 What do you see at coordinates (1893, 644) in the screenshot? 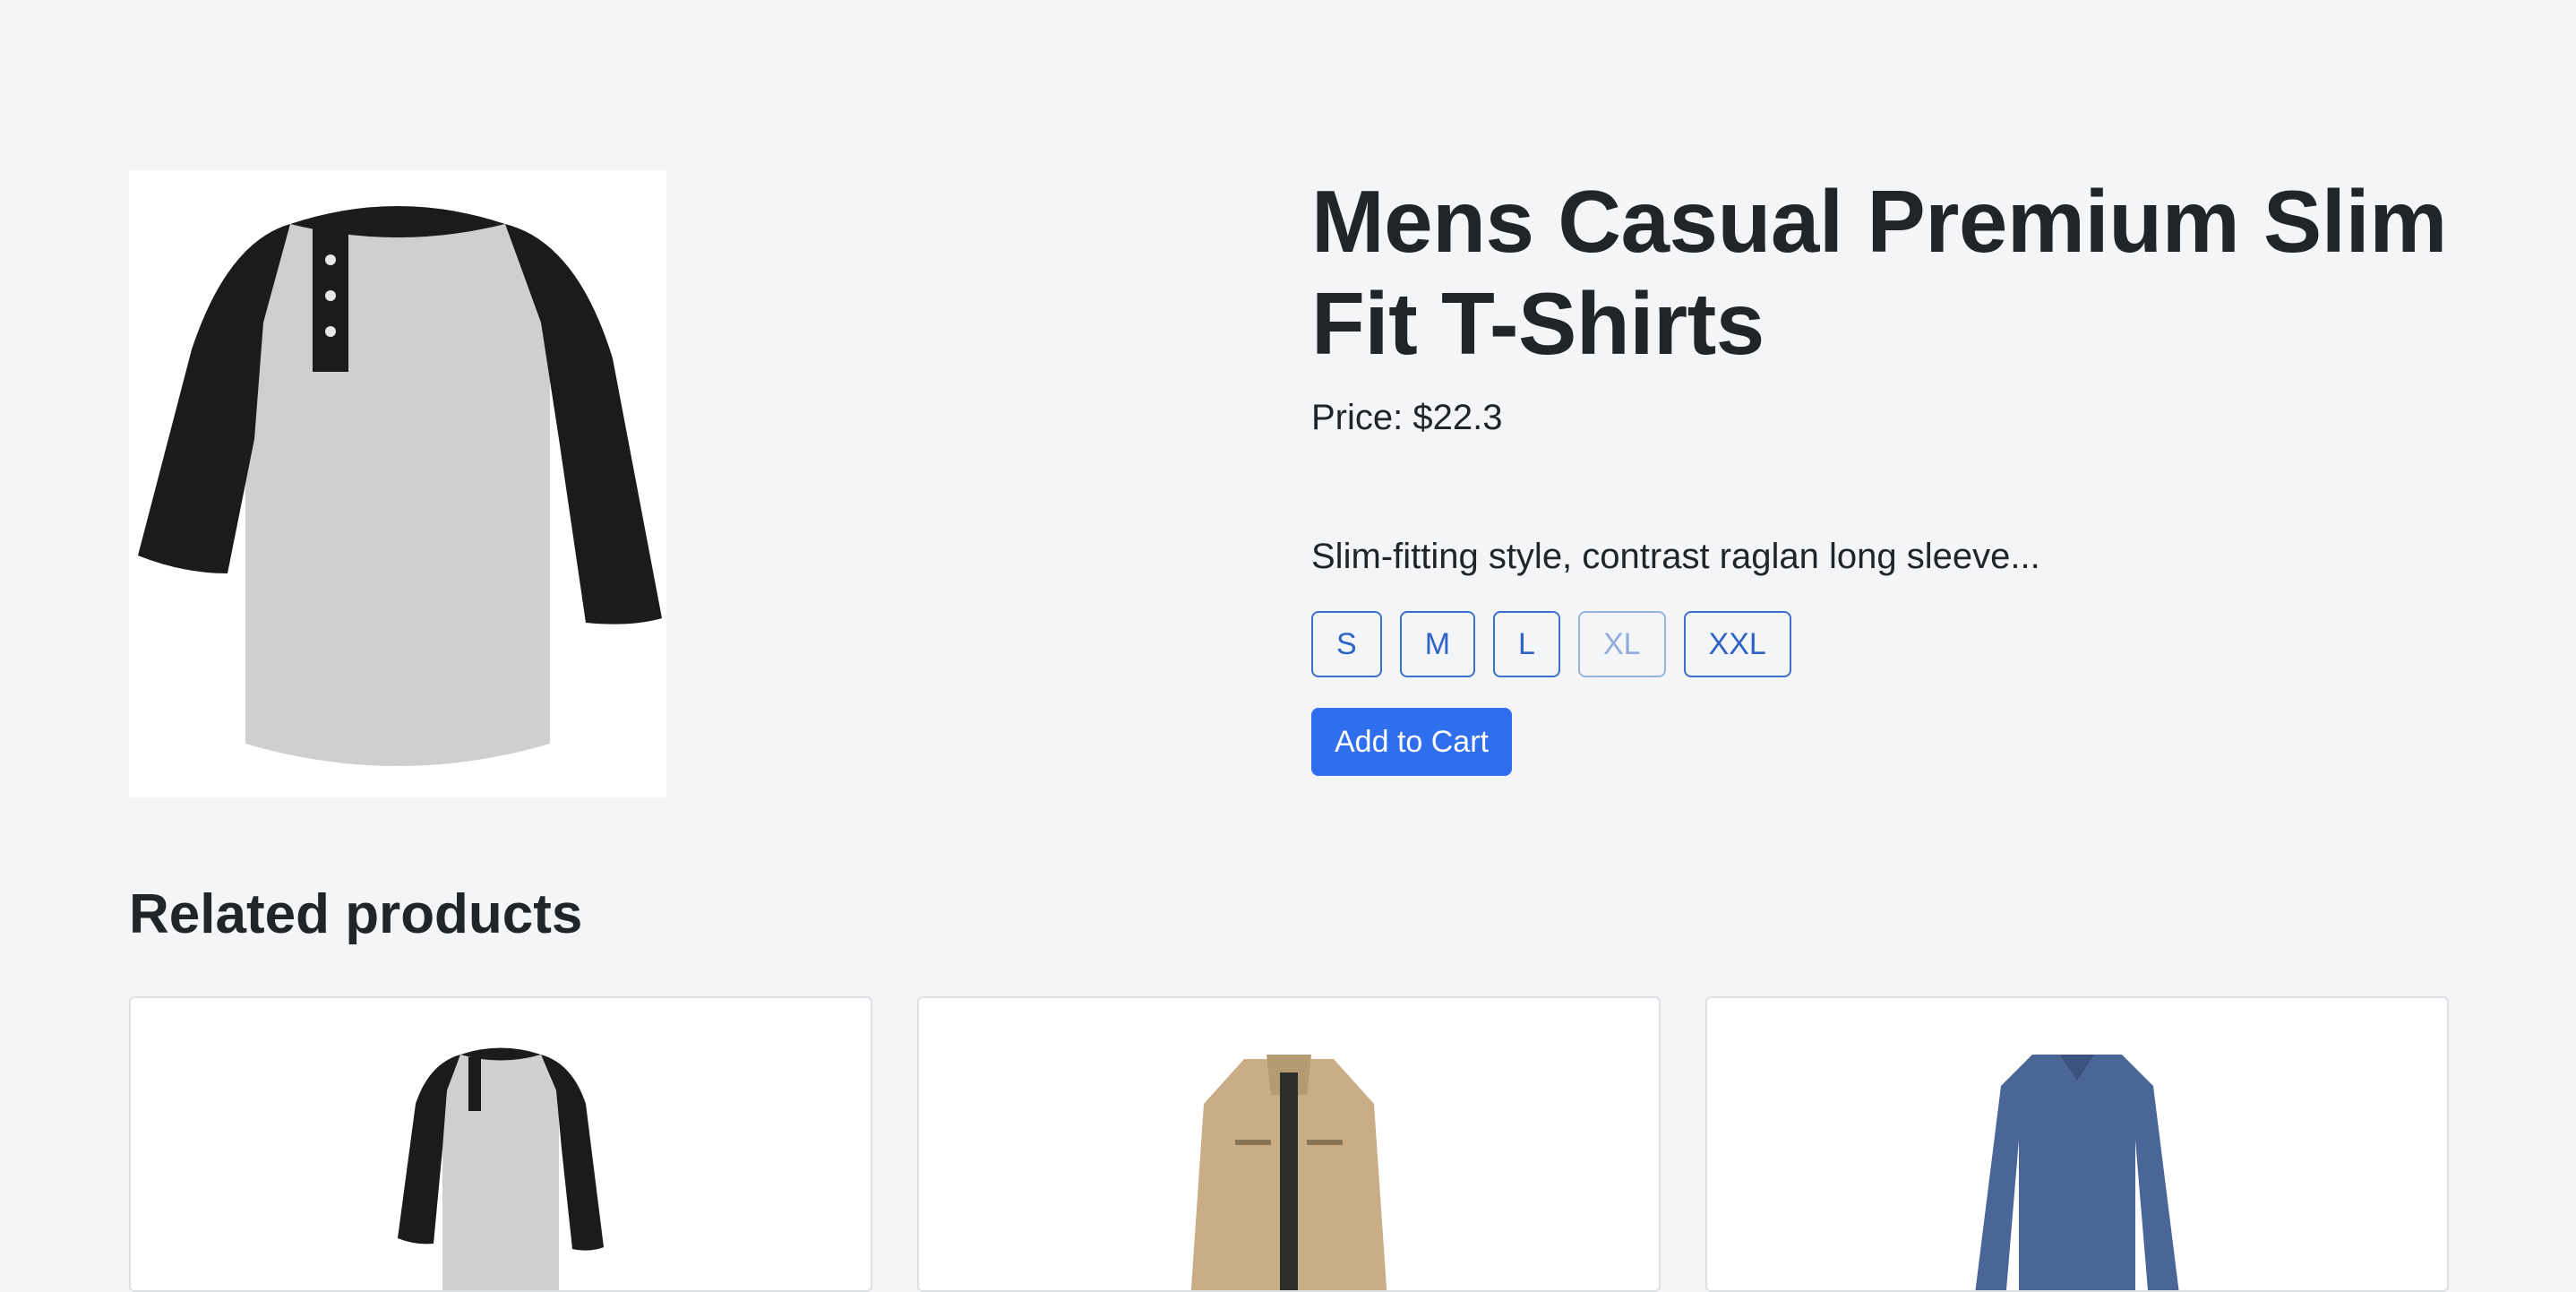
I see `size-selector: S M L XL XXL` at bounding box center [1893, 644].